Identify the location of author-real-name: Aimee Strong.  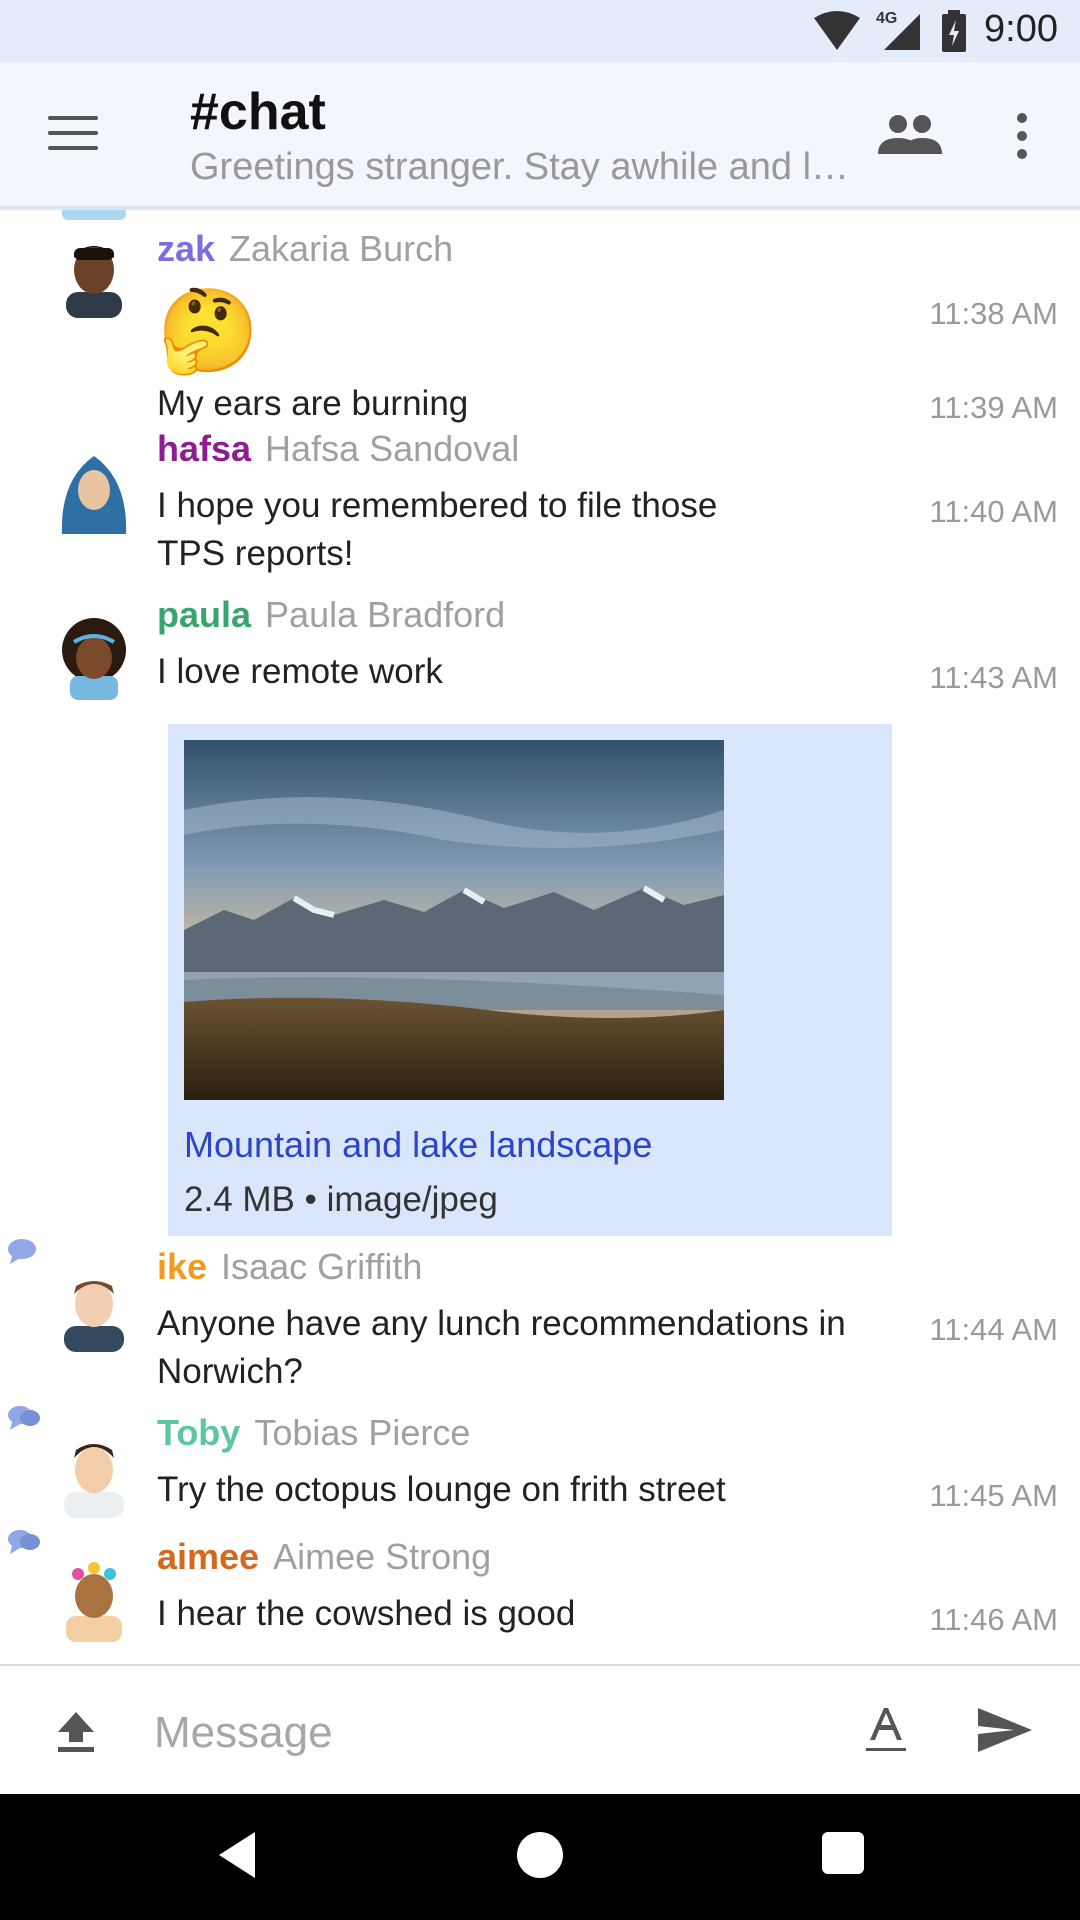
(382, 1556).